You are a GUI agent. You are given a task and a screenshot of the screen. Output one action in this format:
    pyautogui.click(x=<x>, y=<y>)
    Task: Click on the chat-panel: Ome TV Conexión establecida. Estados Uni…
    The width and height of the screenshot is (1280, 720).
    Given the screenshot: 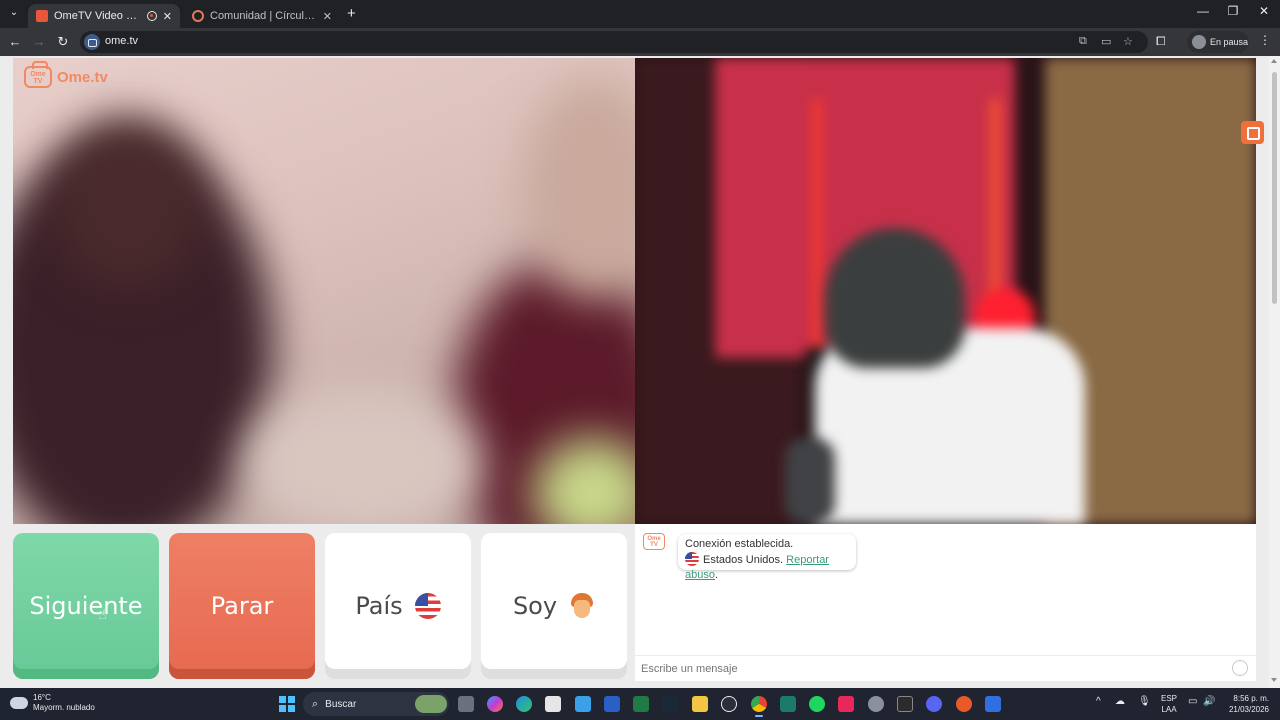 What is the action you would take?
    pyautogui.click(x=945, y=602)
    